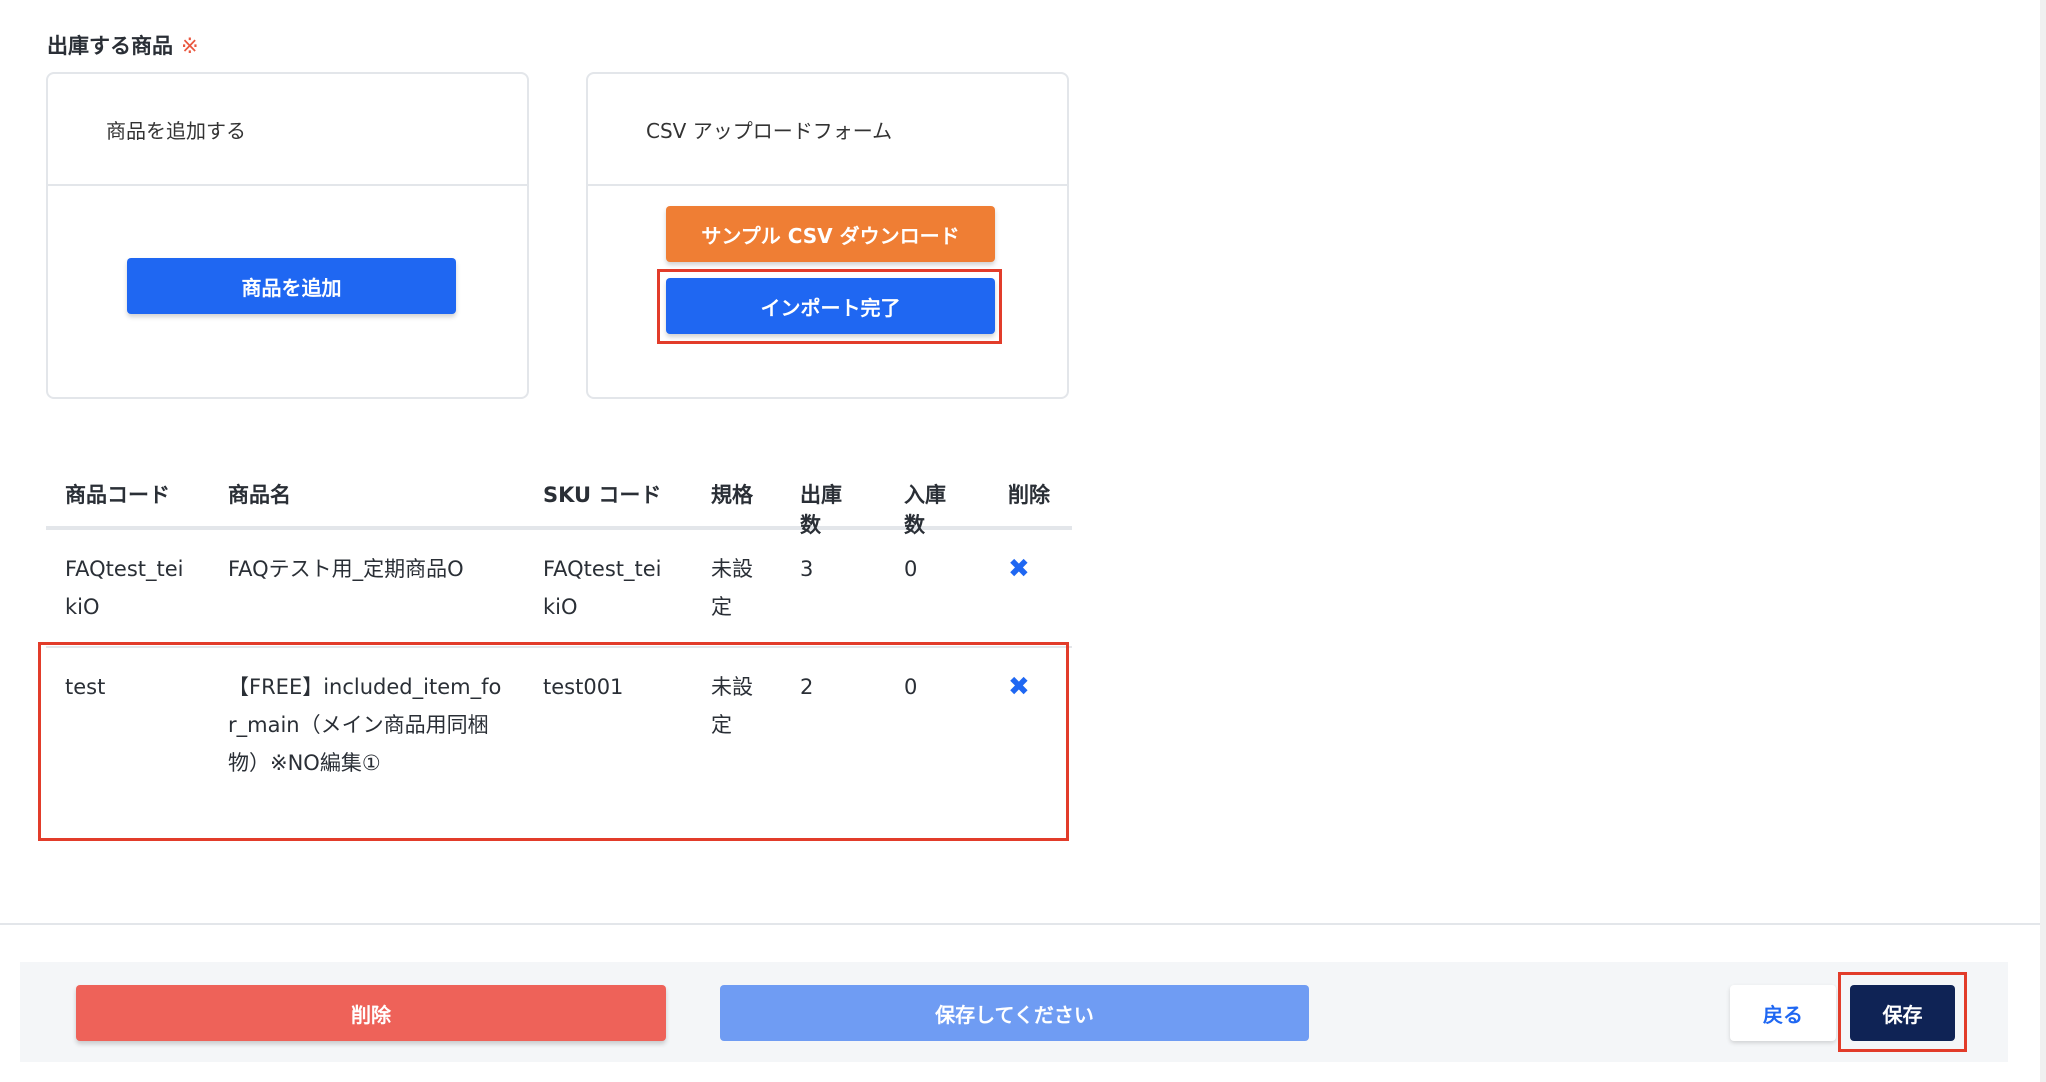  I want to click on footer-action-bar: 削除 保存してください 戻る 保存, so click(1014, 1012).